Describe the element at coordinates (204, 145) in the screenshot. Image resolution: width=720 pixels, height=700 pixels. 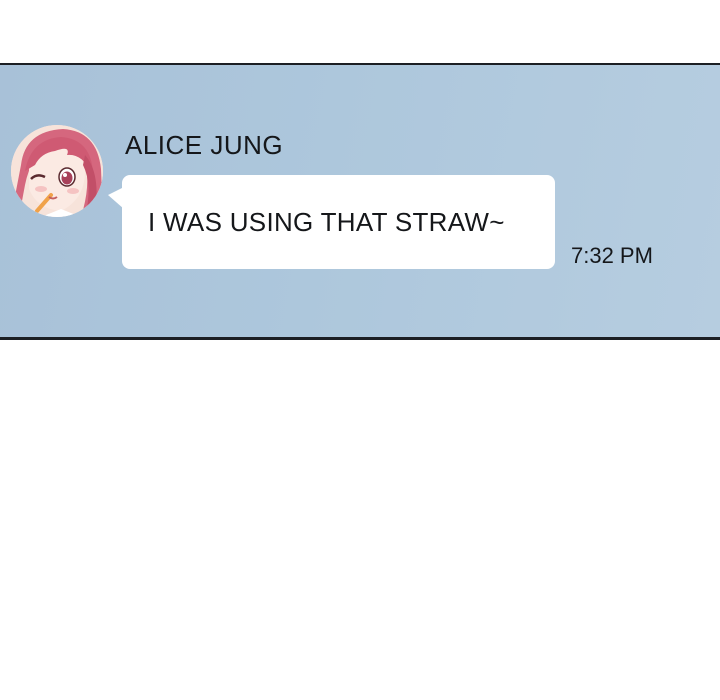
I see `sender-name: ALICE JUNG` at that location.